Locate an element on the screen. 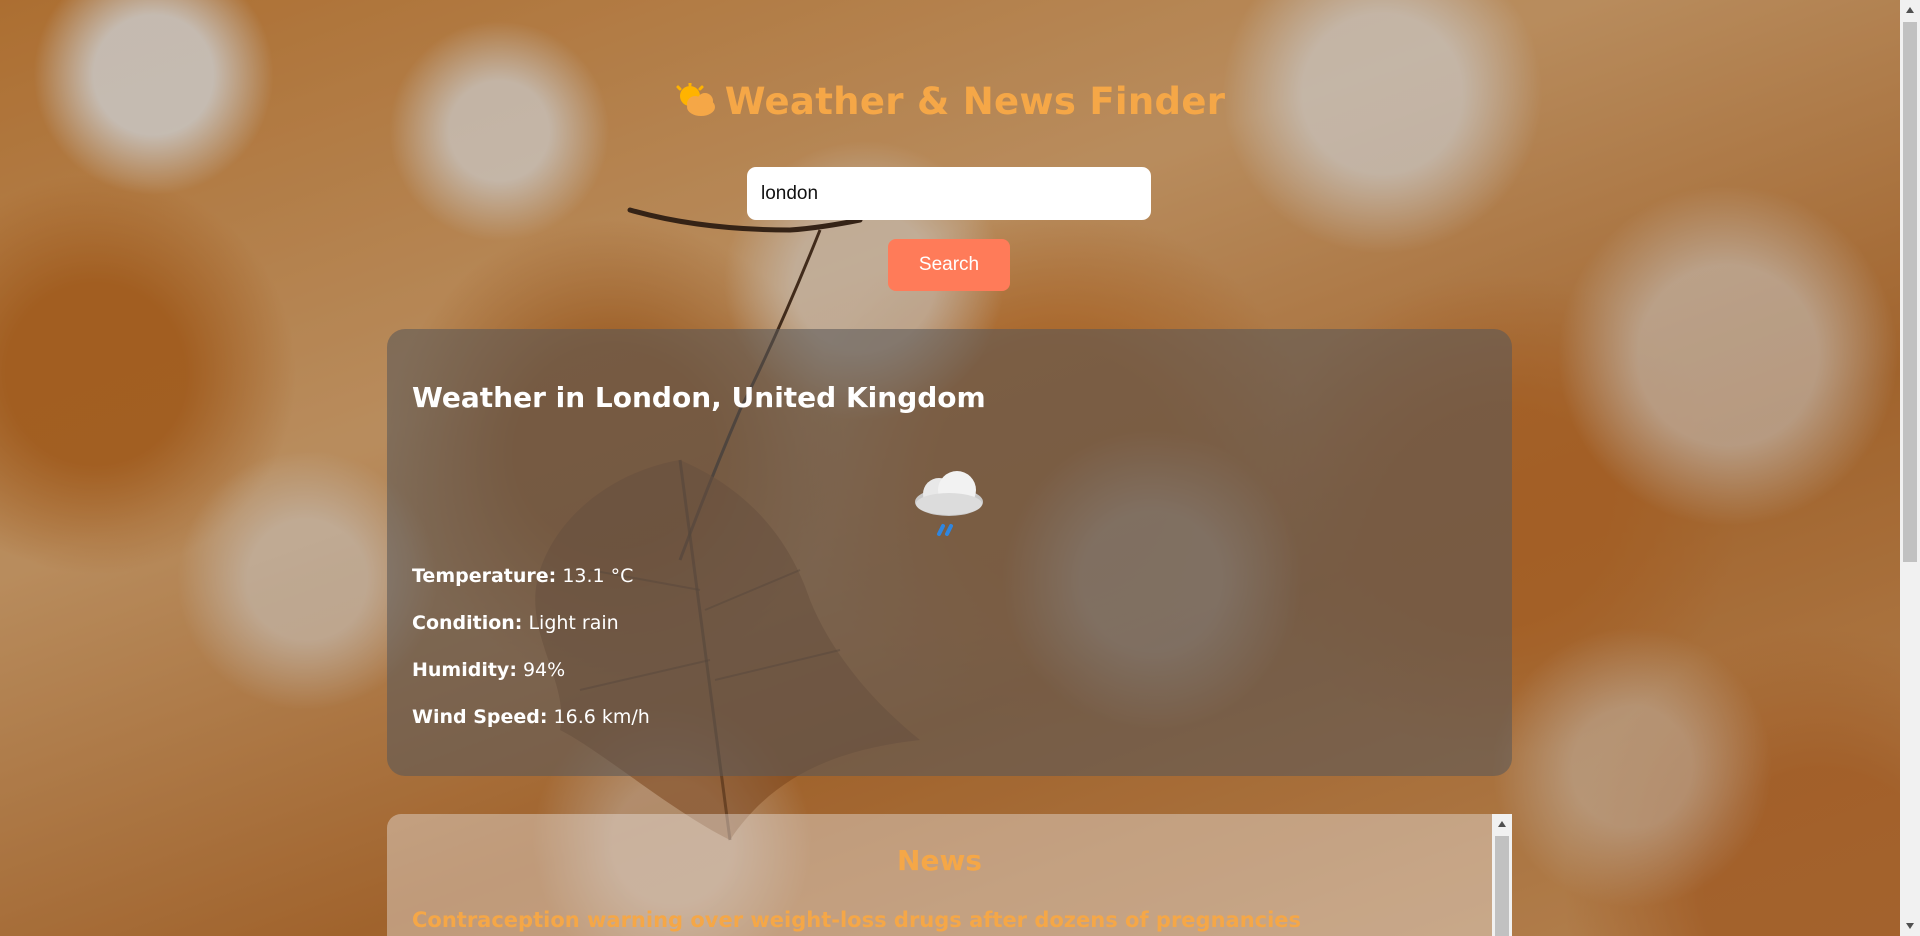 The image size is (1920, 936). humidity-row: Humidity: 94% is located at coordinates (488, 670).